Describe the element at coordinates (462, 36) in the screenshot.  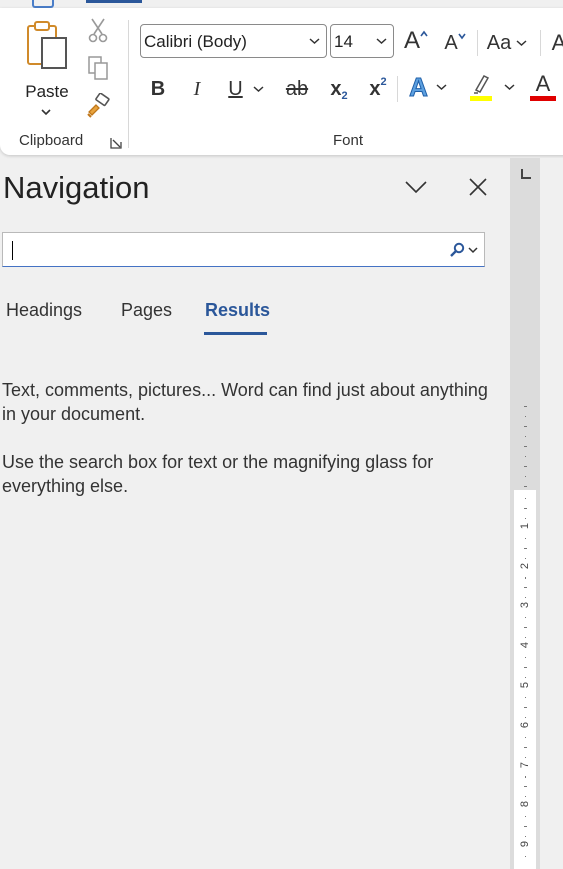
I see `caret-down-icon` at that location.